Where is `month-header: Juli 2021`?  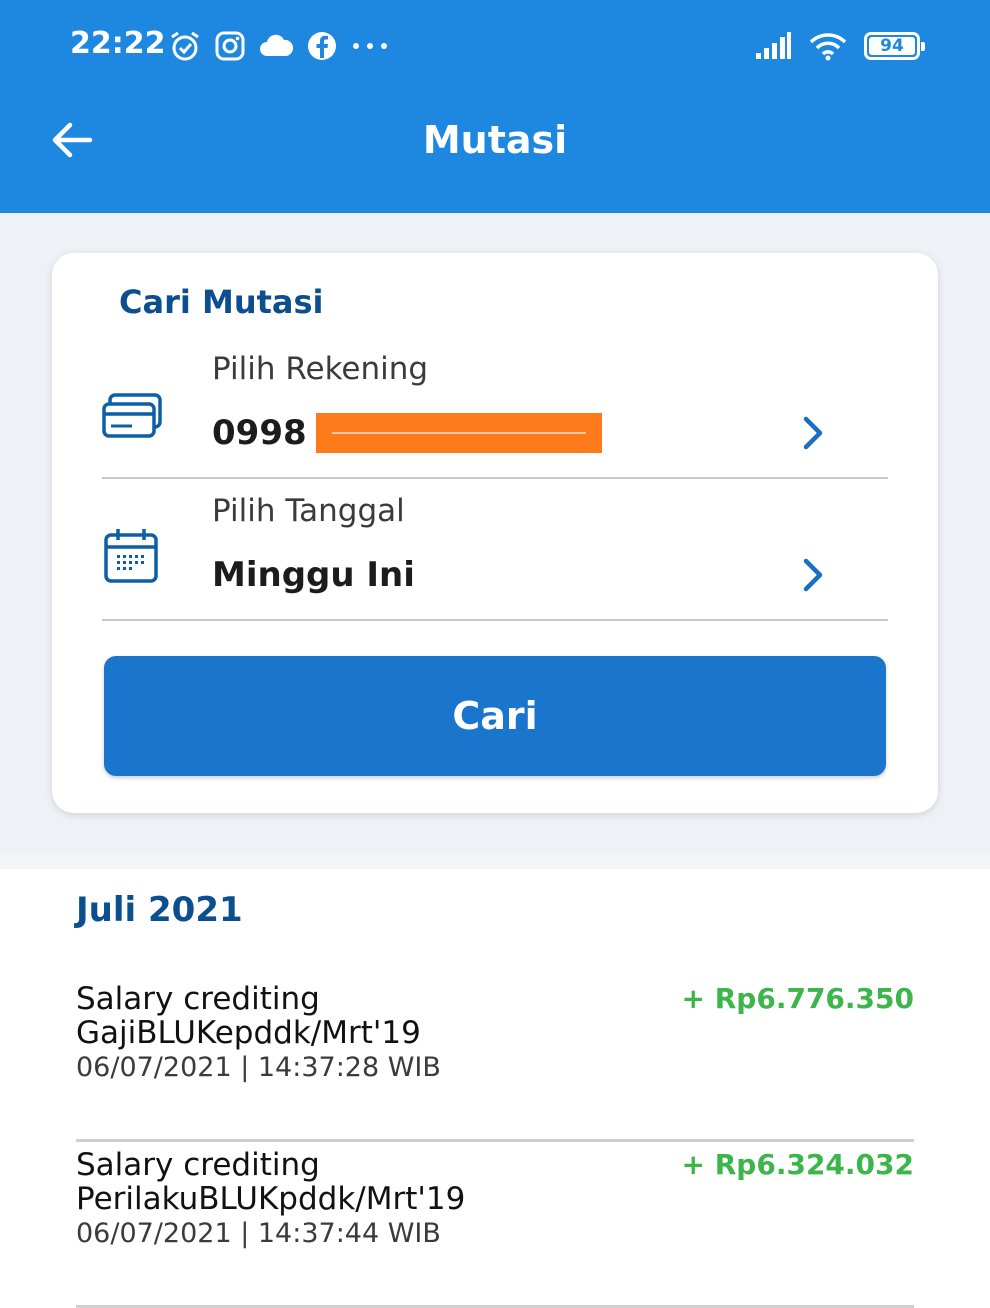 month-header: Juli 2021 is located at coordinates (159, 910).